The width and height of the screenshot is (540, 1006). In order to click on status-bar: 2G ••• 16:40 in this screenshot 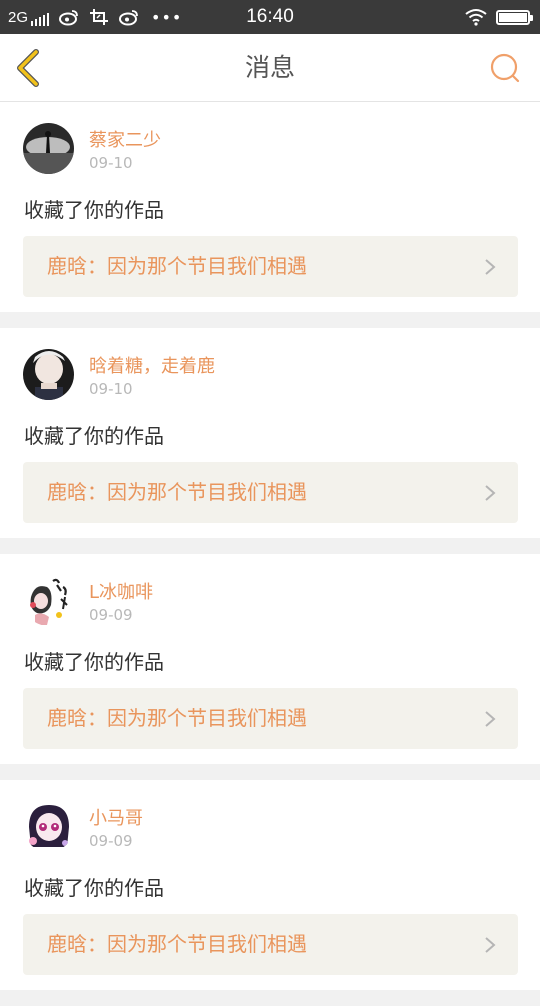, I will do `click(270, 17)`.